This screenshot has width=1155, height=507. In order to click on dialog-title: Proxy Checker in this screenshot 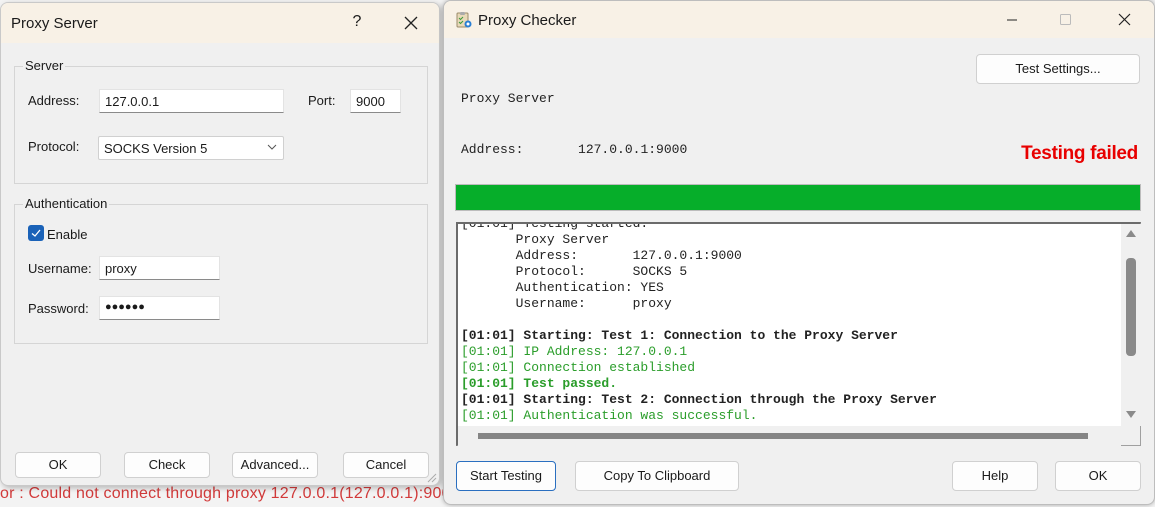, I will do `click(527, 20)`.